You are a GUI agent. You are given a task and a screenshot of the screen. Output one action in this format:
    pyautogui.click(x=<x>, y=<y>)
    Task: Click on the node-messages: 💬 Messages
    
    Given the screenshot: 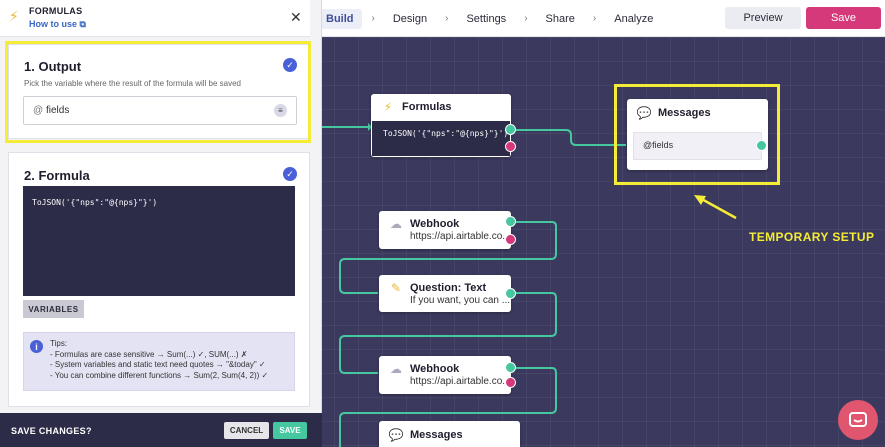 What is the action you would take?
    pyautogui.click(x=449, y=434)
    